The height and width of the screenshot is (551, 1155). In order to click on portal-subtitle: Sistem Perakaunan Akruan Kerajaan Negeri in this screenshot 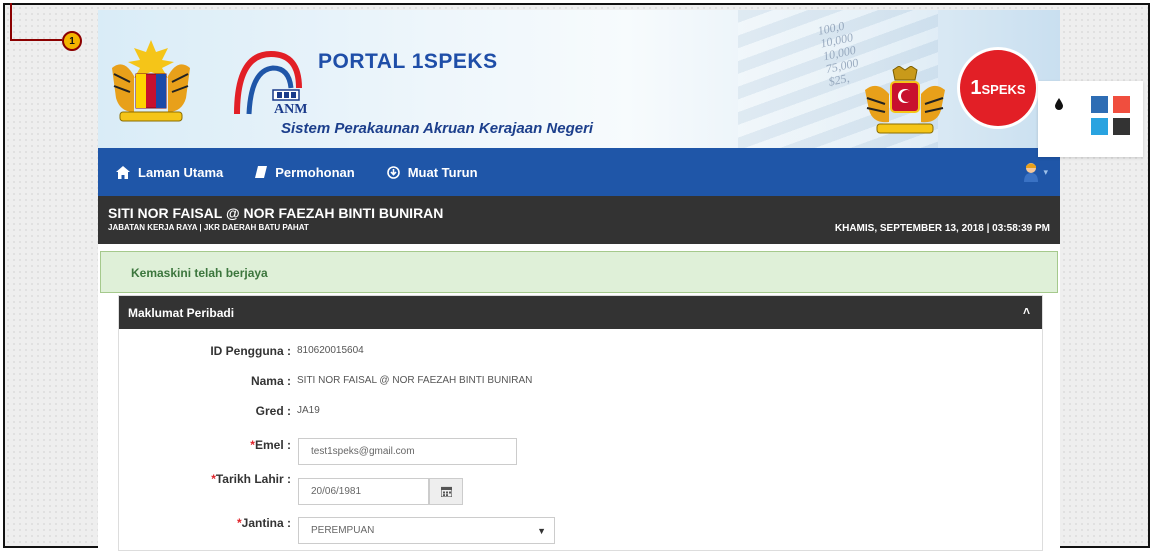, I will do `click(437, 128)`.